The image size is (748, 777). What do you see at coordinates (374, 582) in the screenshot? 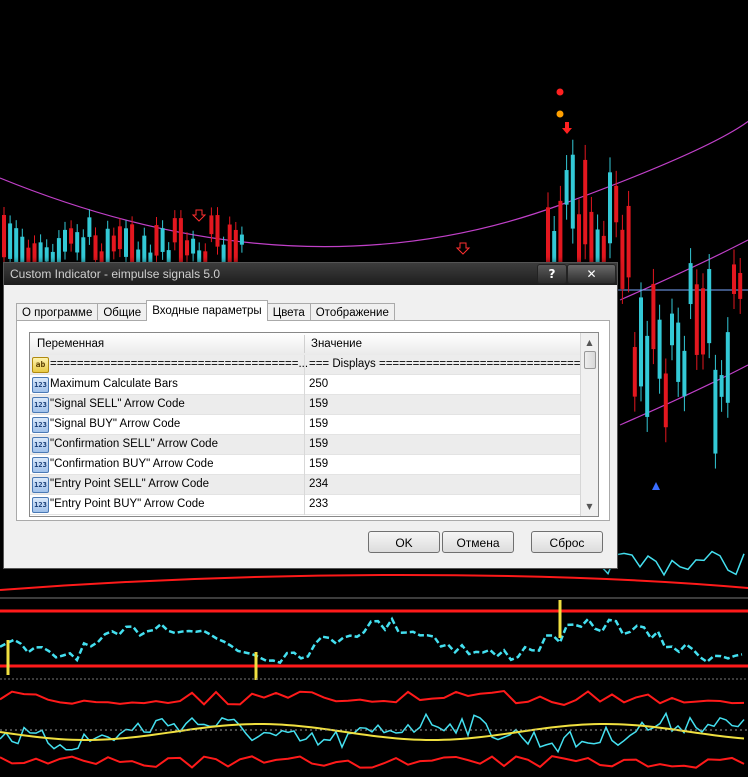
I see `level-curve` at bounding box center [374, 582].